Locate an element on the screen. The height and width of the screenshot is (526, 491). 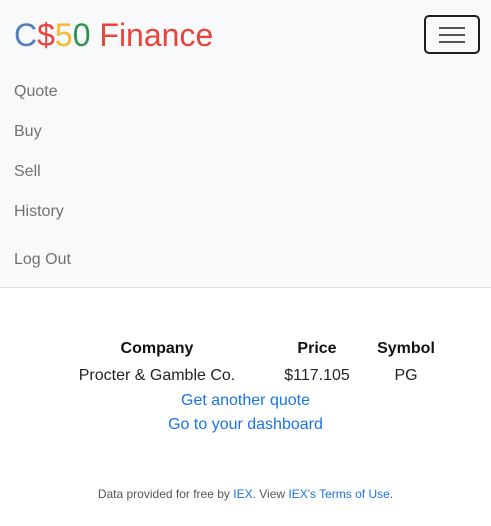
column-header-symbol: Symbol is located at coordinates (406, 348).